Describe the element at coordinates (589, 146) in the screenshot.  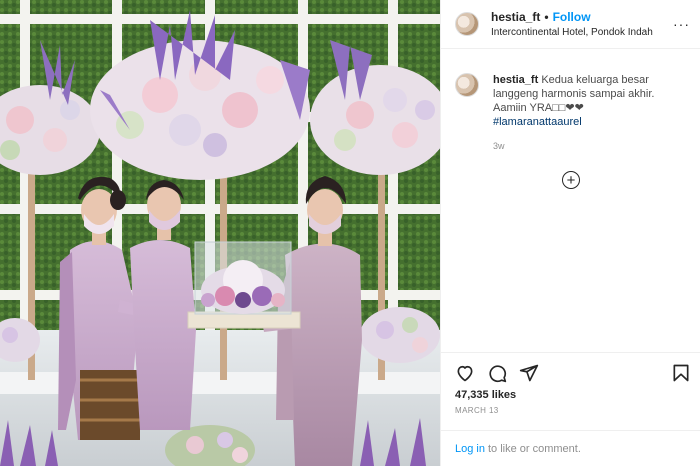
I see `caption-timestamp: 3w` at that location.